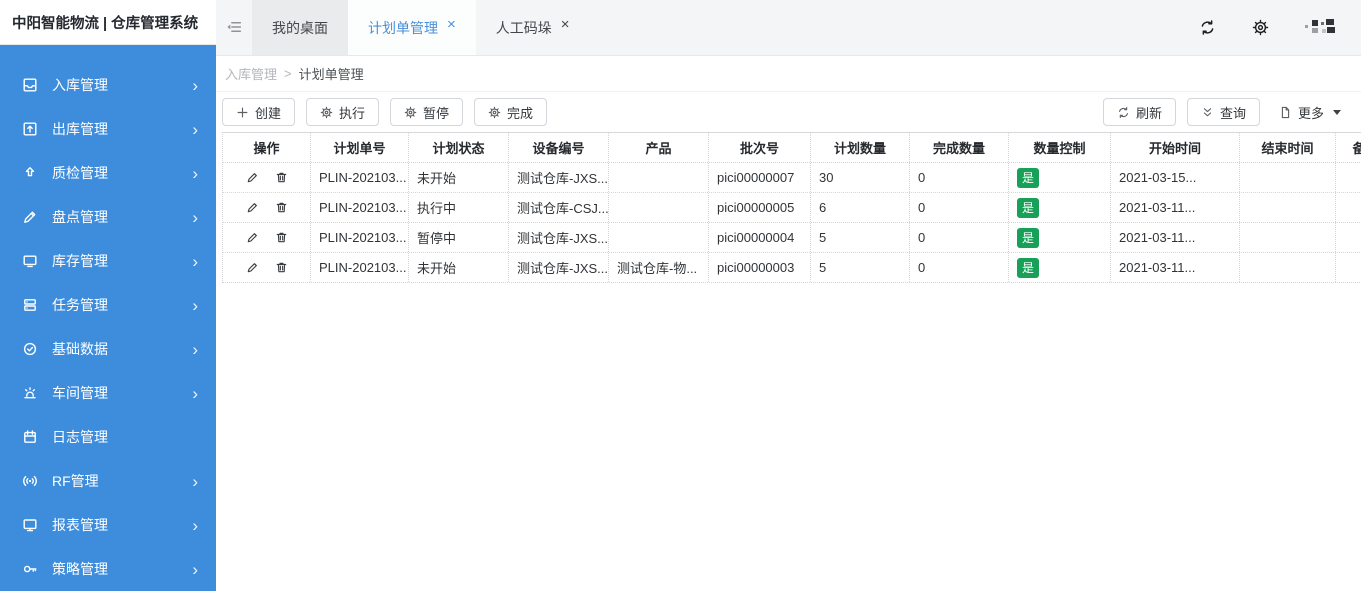 This screenshot has width=1361, height=591. Describe the element at coordinates (30, 173) in the screenshot. I see `arrow-up-icon` at that location.